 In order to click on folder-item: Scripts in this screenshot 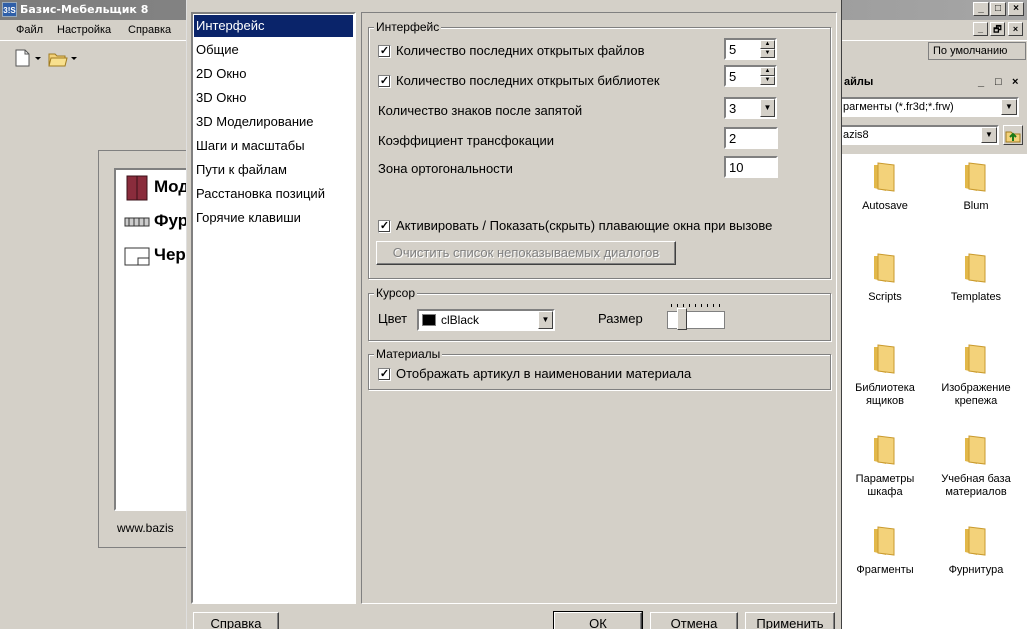, I will do `click(885, 277)`.